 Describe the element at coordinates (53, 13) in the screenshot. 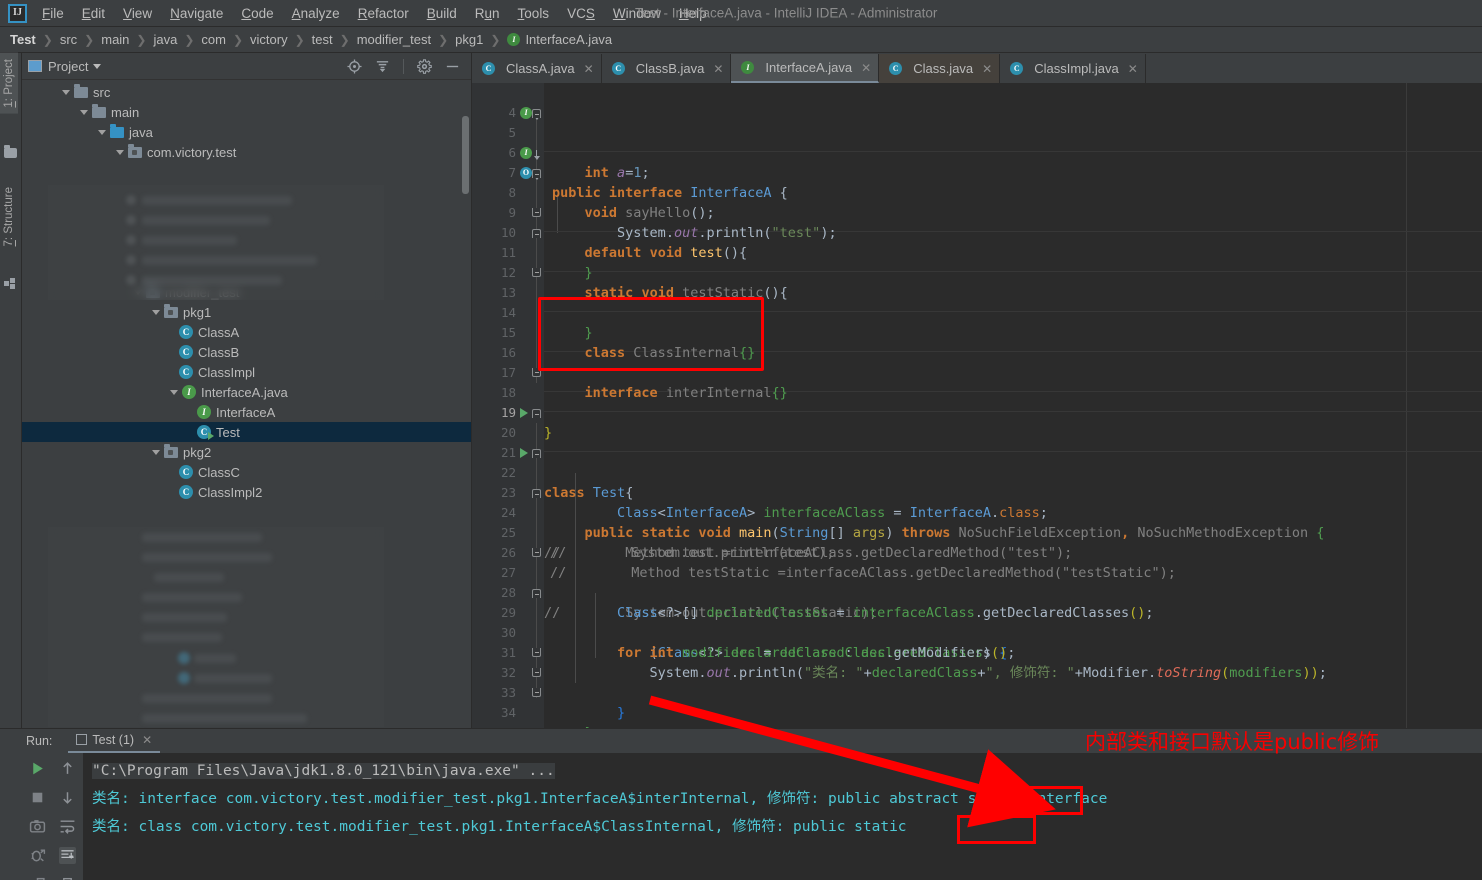

I see `menu-file: File` at that location.